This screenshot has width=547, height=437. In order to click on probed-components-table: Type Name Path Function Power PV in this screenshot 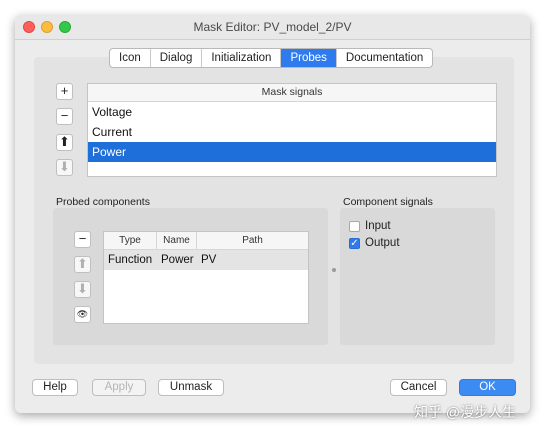, I will do `click(206, 277)`.